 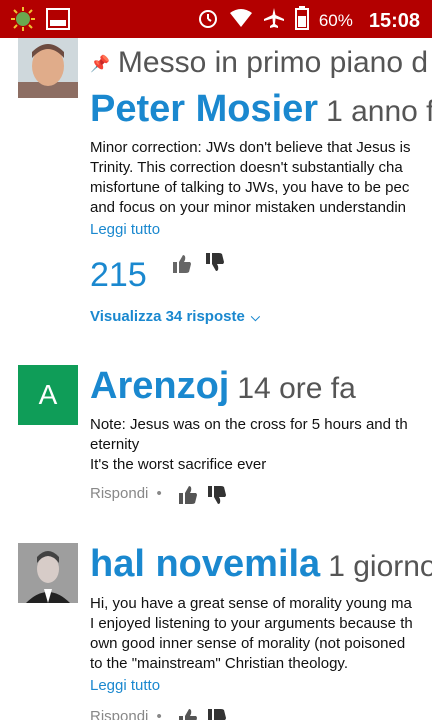 I want to click on wifi-icon, so click(x=241, y=21).